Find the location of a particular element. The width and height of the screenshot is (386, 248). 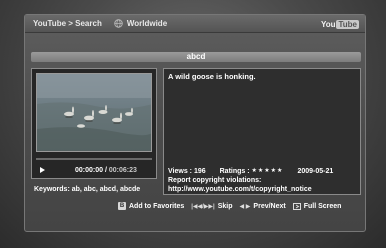

progress-bar is located at coordinates (94, 159).